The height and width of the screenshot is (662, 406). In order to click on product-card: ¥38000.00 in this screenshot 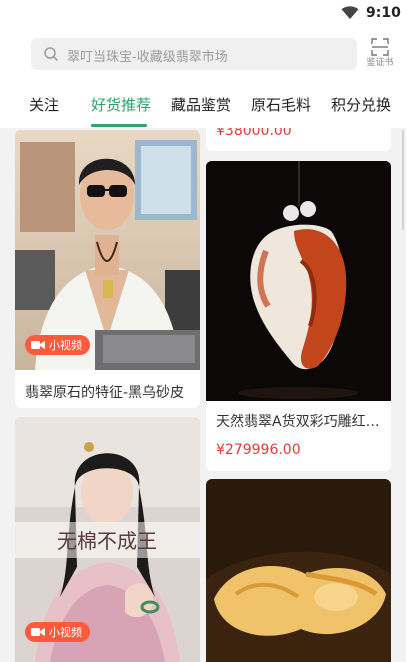, I will do `click(298, 139)`.